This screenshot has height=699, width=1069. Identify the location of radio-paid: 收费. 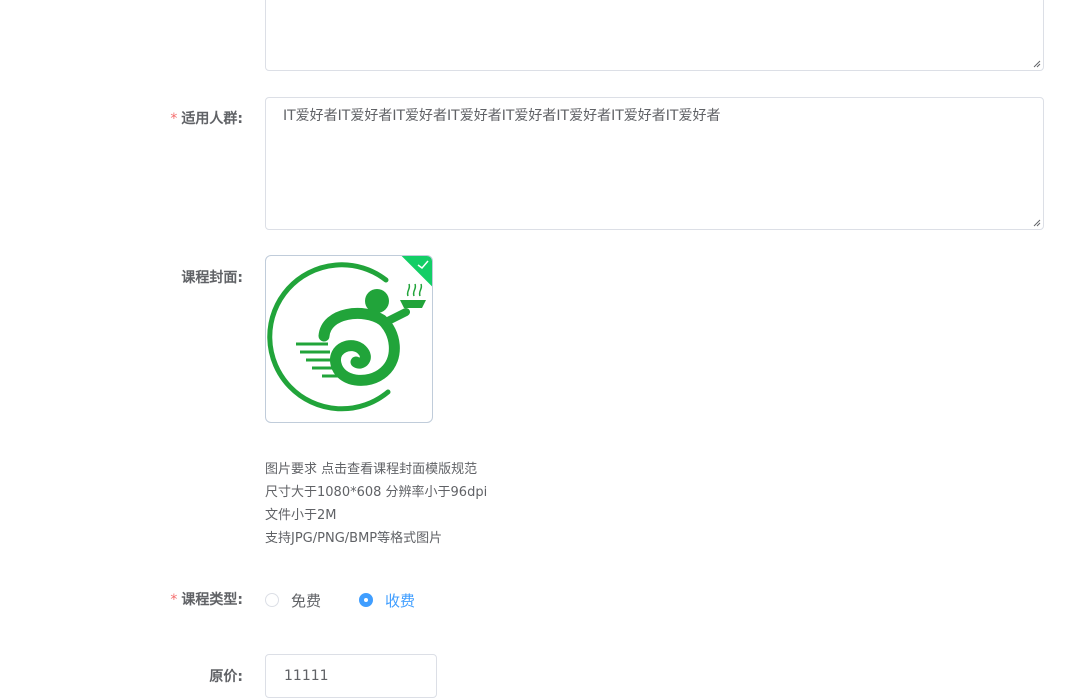
(387, 600).